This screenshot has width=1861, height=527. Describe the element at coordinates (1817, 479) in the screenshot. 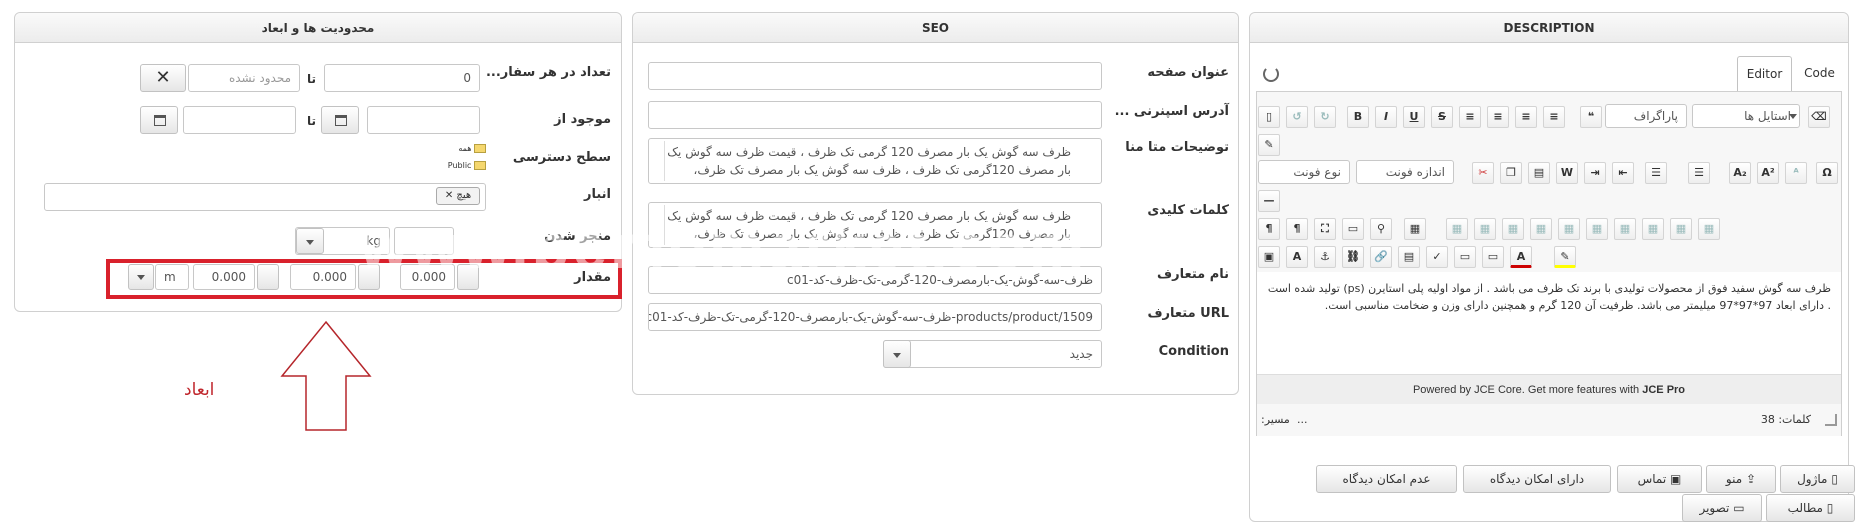

I see `module-button: ماژول ▯` at that location.